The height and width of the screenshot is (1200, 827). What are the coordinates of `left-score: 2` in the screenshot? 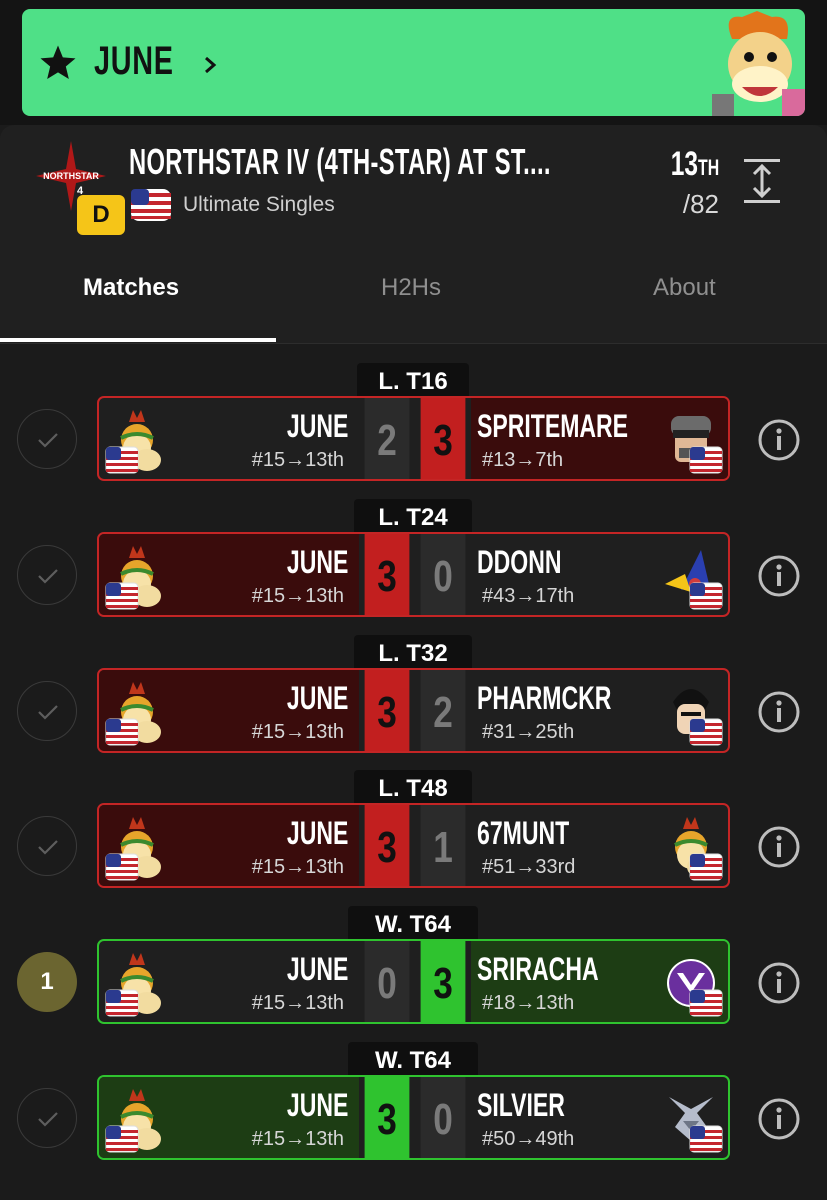 It's located at (387, 438).